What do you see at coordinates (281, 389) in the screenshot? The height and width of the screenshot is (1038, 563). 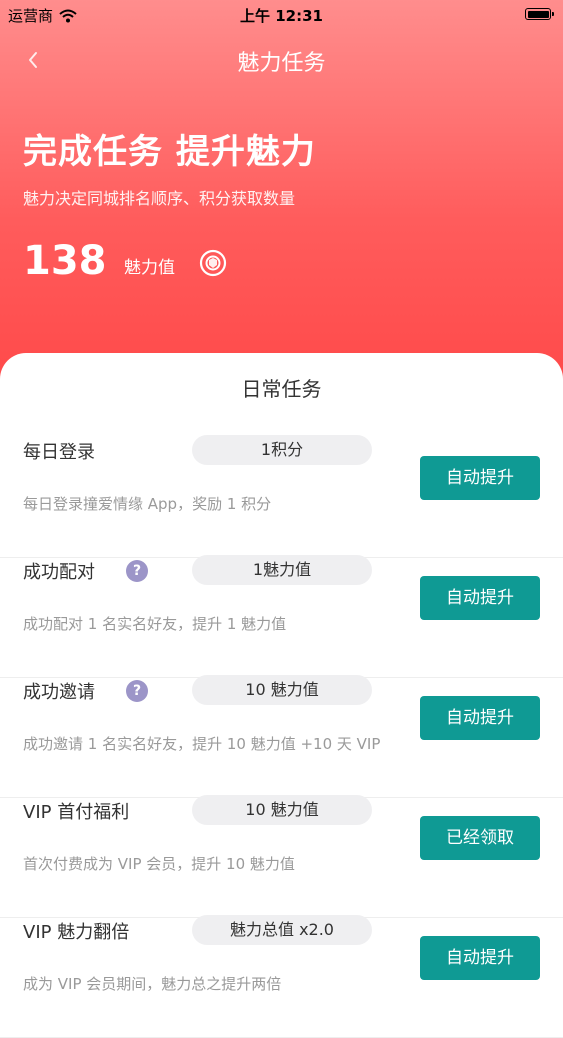 I see `section-title: 日常任务` at bounding box center [281, 389].